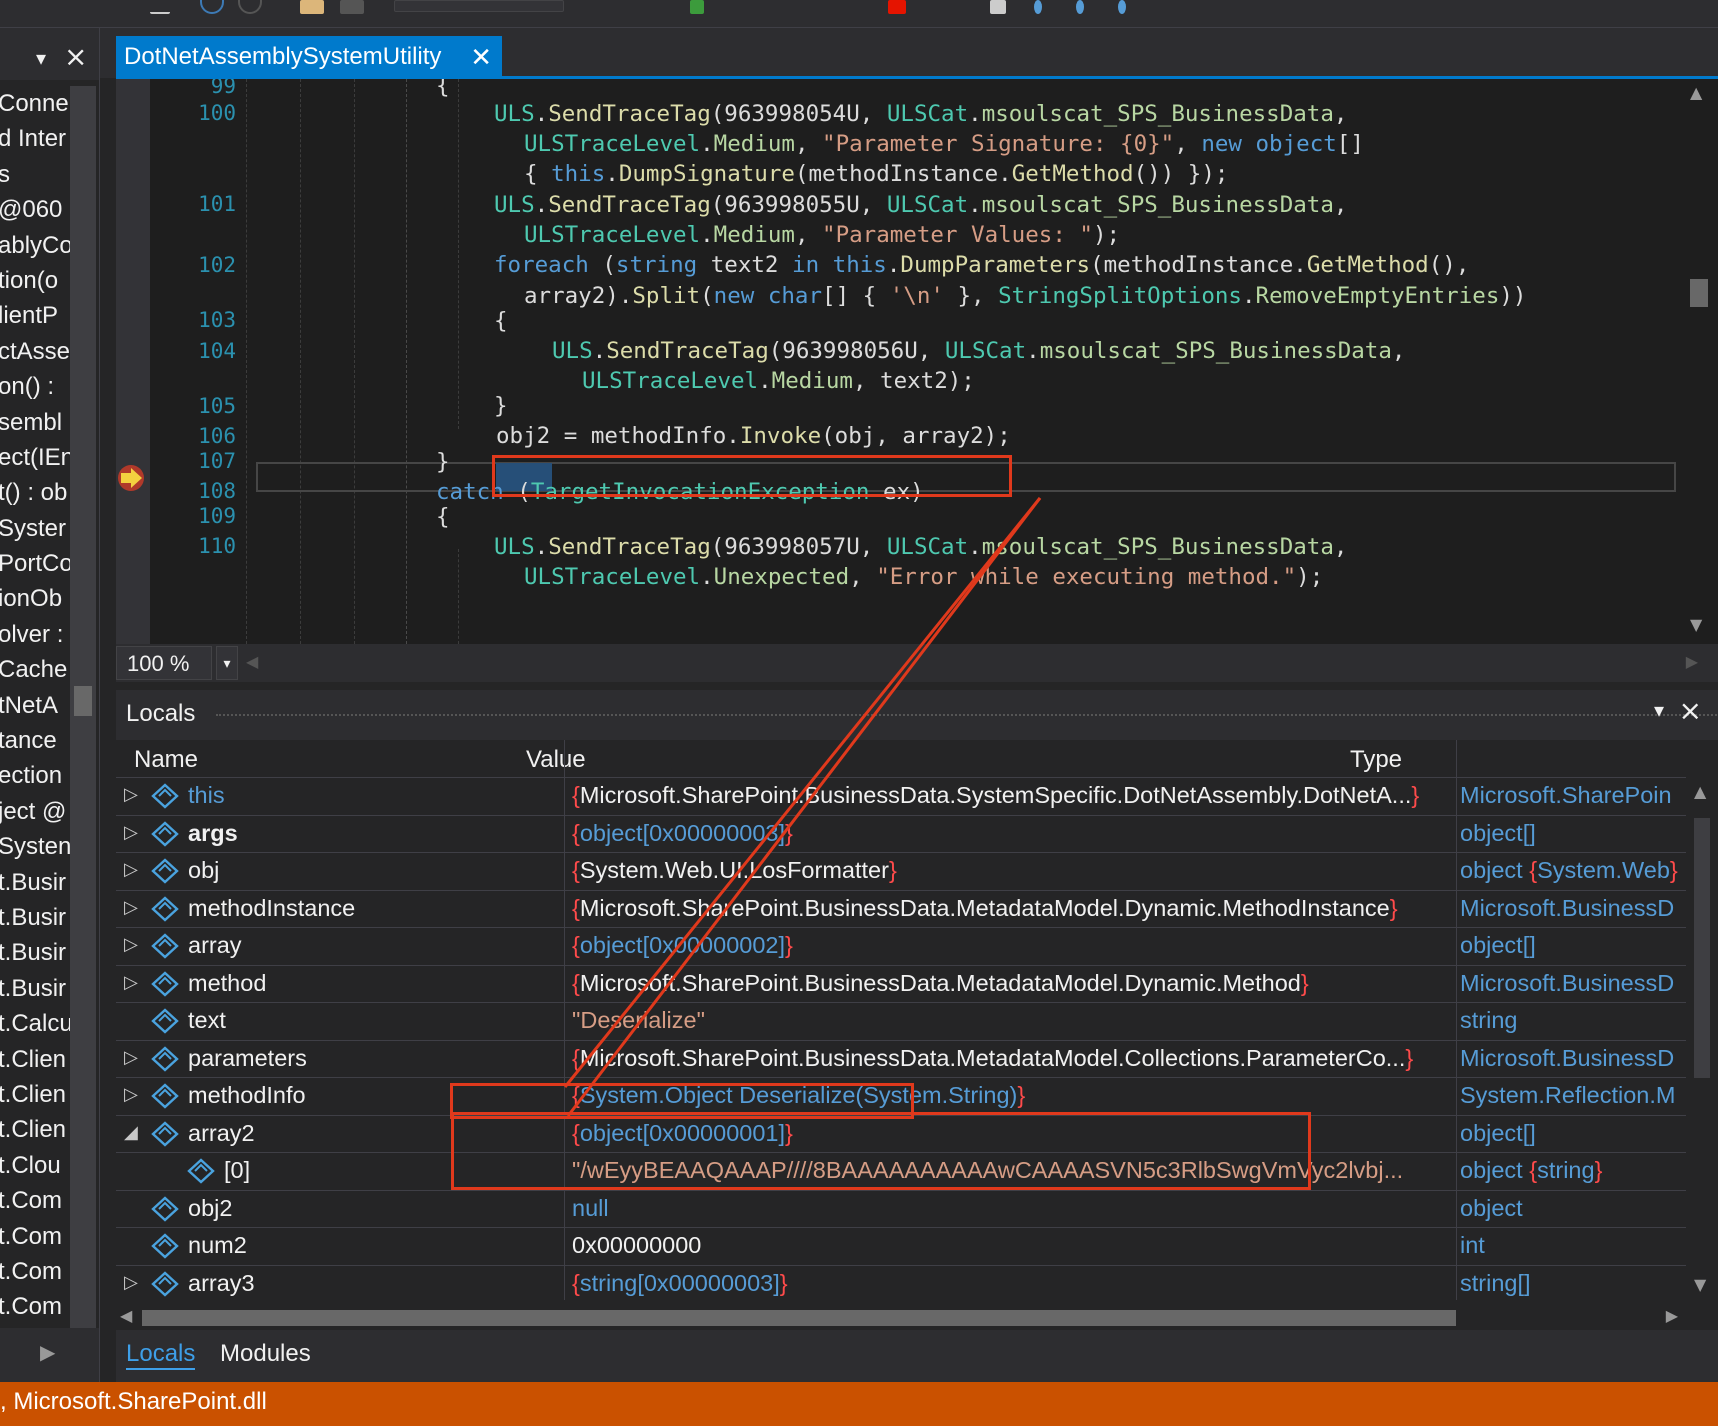  Describe the element at coordinates (1022, 945) in the screenshot. I see `variable-value: {object[0x00000002]}` at that location.